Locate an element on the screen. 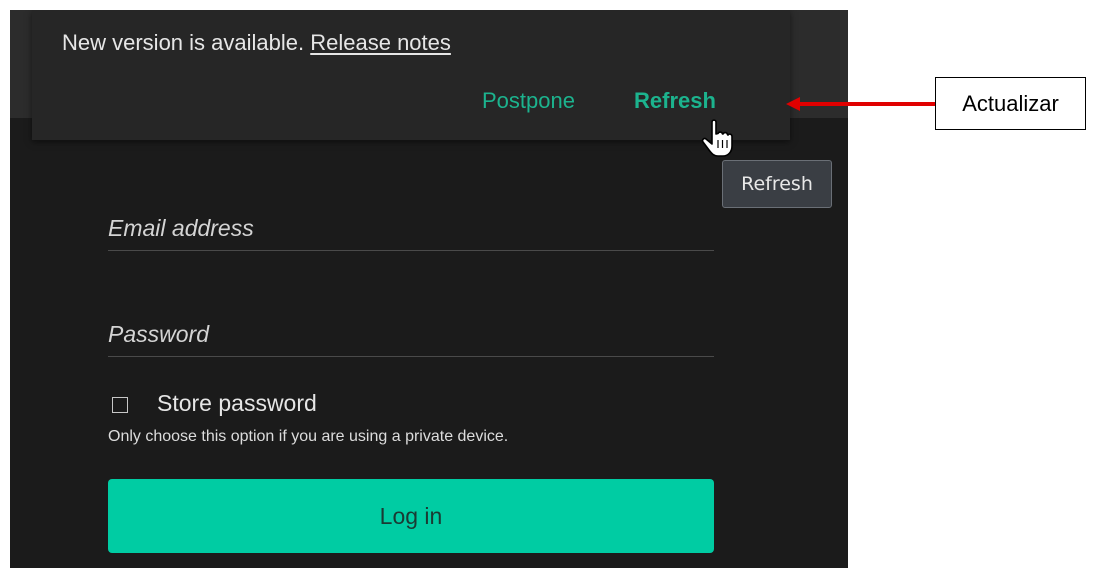 Image resolution: width=1093 pixels, height=568 pixels. password-field is located at coordinates (411, 334).